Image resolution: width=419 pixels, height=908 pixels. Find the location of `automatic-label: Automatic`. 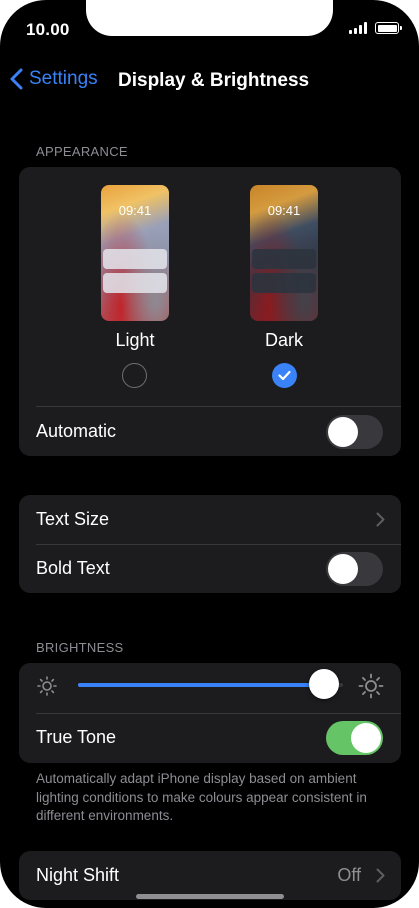

automatic-label: Automatic is located at coordinates (76, 431).